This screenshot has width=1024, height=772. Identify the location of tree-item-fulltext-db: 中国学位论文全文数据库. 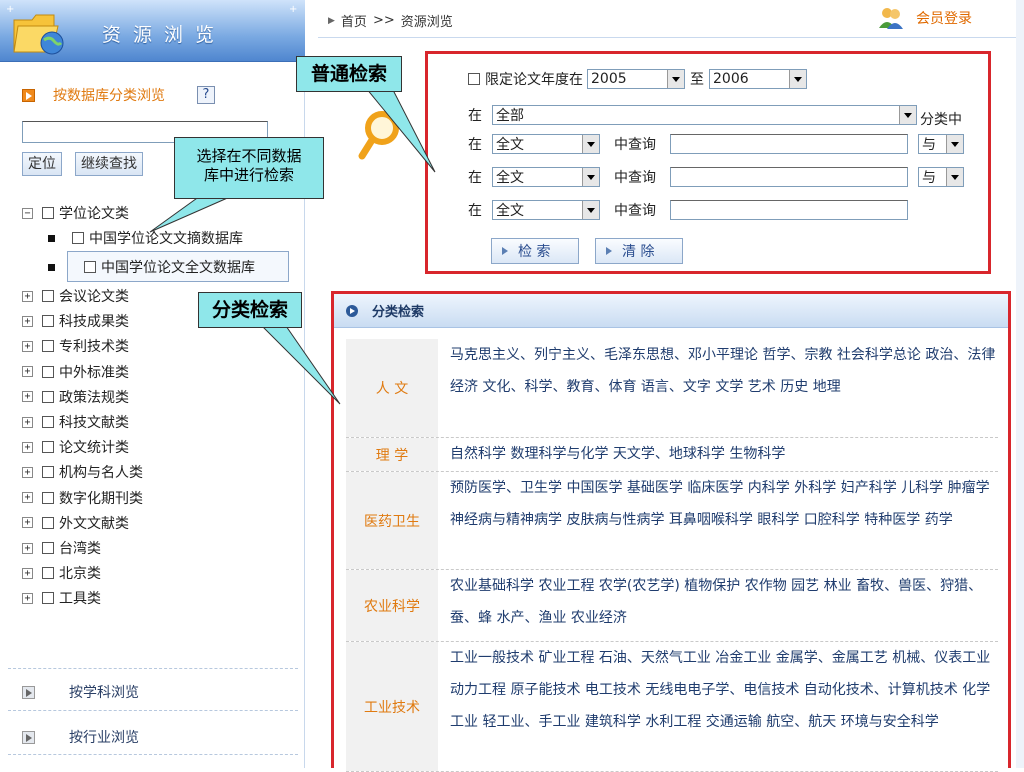
(151, 267).